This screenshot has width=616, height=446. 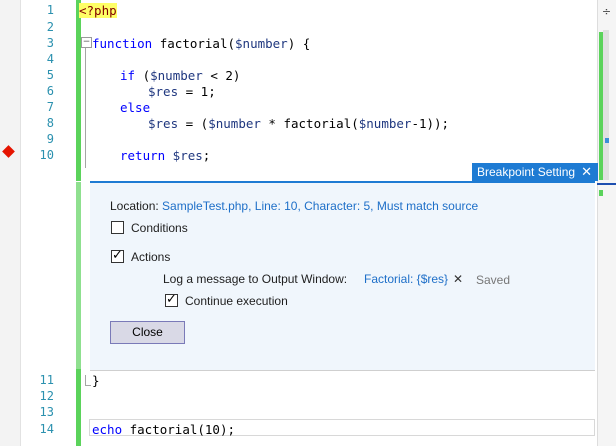 I want to click on splitter-icon: ÷, so click(x=606, y=12).